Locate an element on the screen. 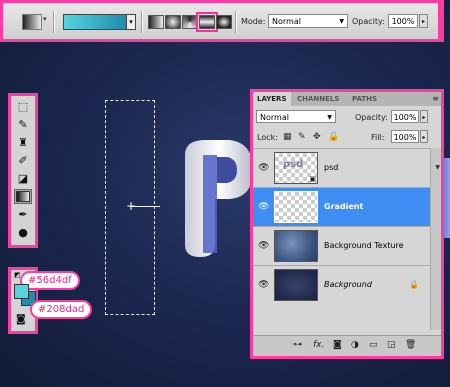 The width and height of the screenshot is (450, 387). link-layers-icon: ⊶ is located at coordinates (297, 345).